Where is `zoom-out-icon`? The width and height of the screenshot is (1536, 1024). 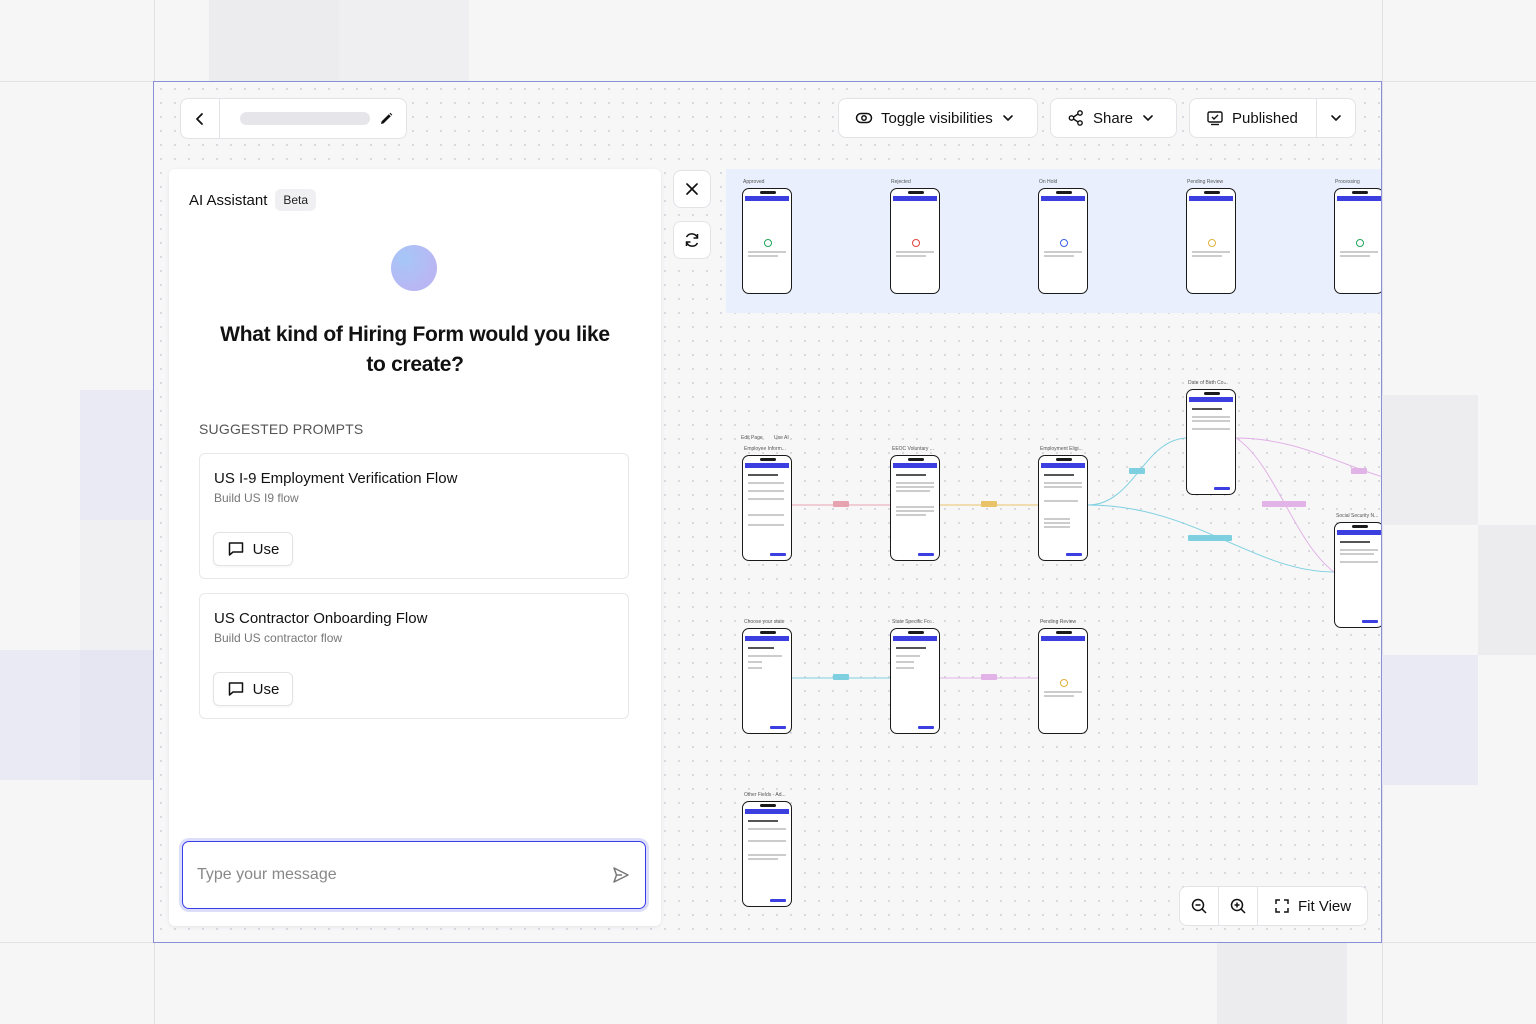
zoom-out-icon is located at coordinates (1199, 906).